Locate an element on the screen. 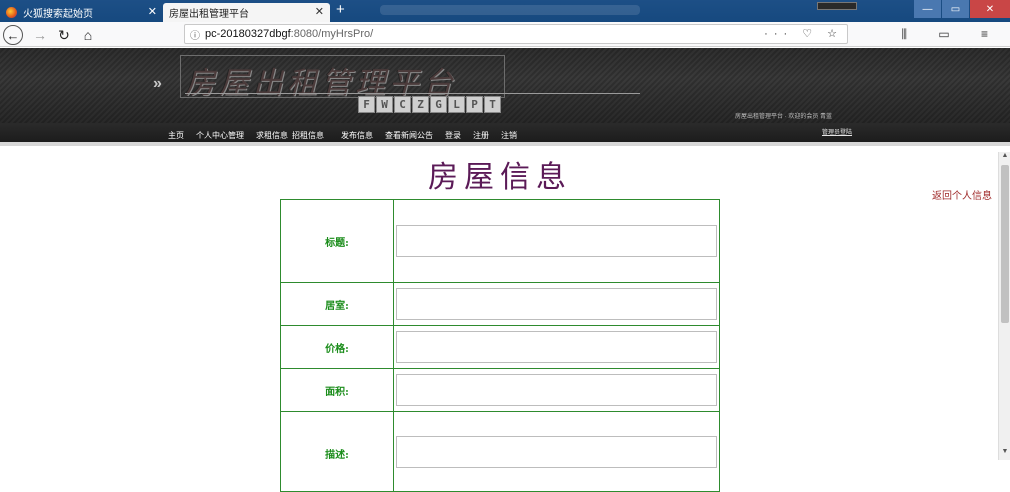 This screenshot has height=492, width=1010. blurred-window-title is located at coordinates (510, 10).